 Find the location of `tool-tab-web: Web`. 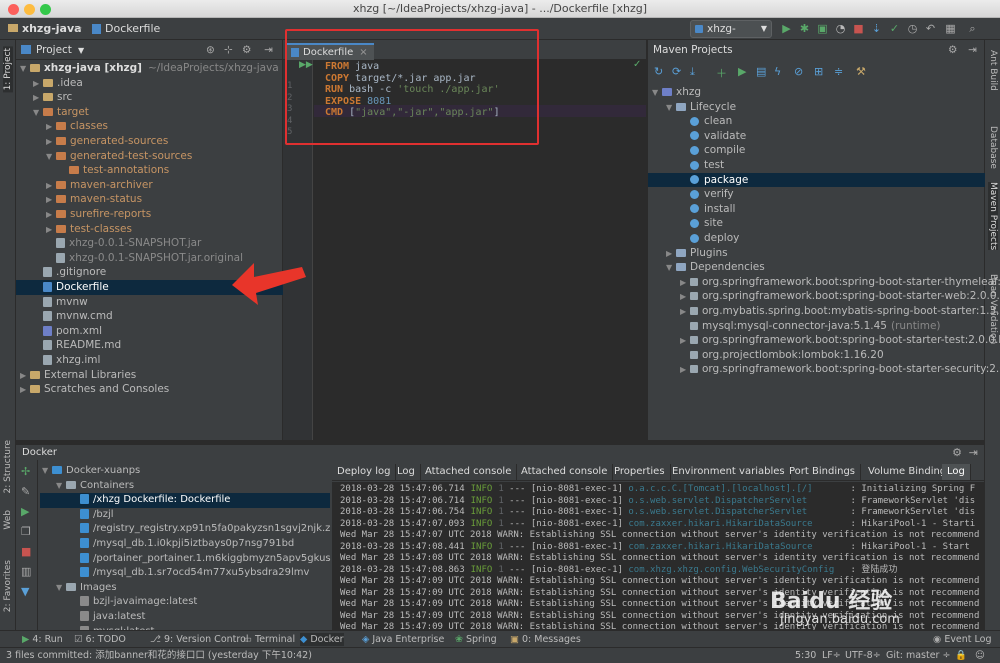

tool-tab-web: Web is located at coordinates (8, 520).